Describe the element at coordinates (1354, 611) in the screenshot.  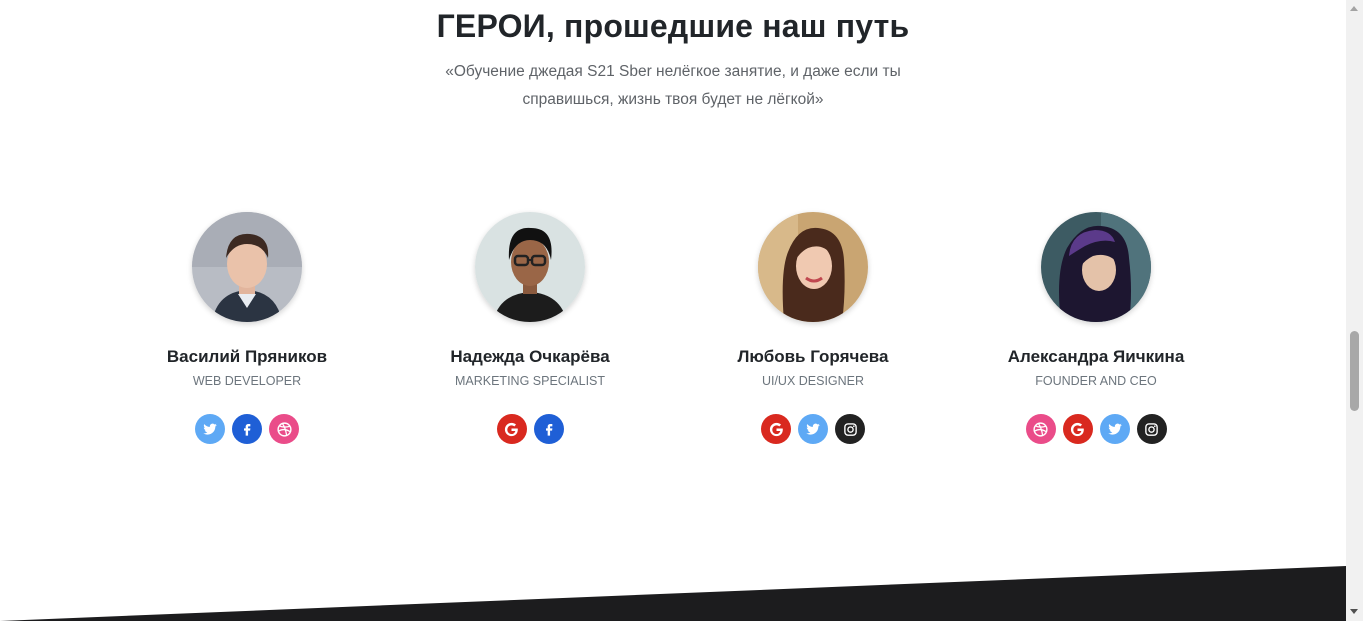
I see `scroll-down-arrow-icon` at that location.